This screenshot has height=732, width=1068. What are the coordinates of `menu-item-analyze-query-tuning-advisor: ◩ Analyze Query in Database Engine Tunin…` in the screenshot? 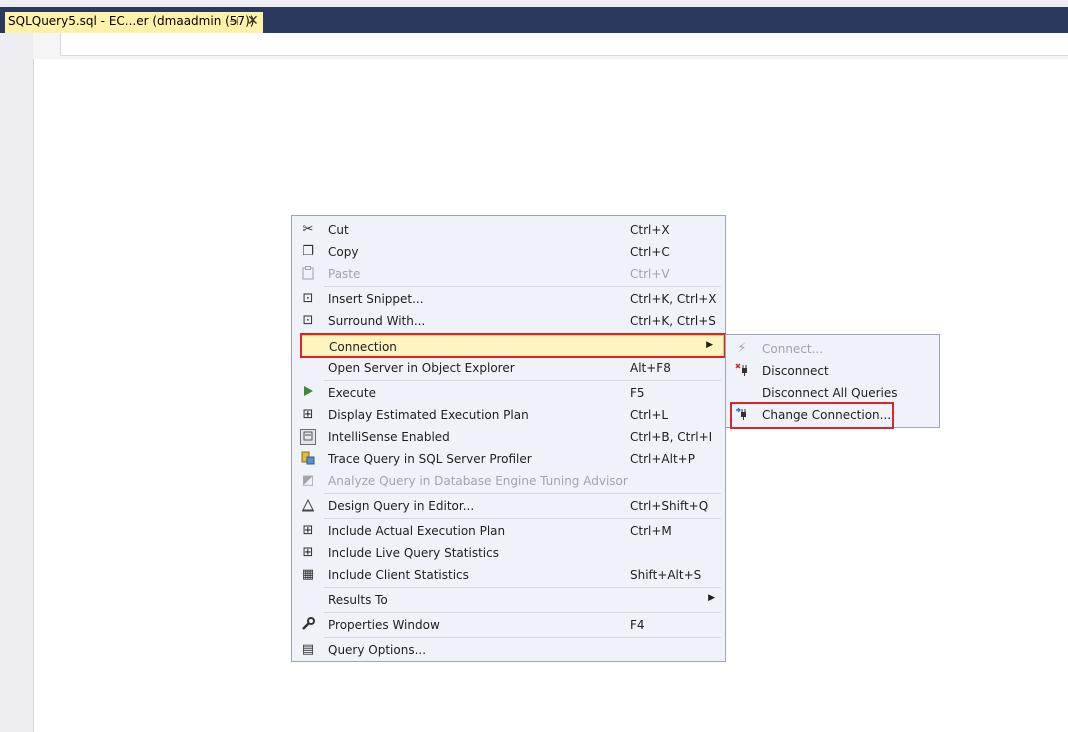 It's located at (508, 481).